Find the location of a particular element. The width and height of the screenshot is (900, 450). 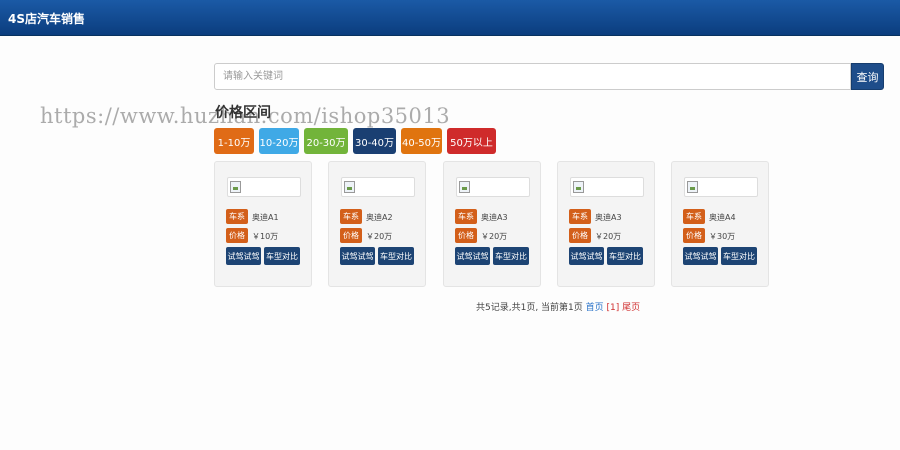

pagination-summary: 共5记录,共1页, 当前第1页 is located at coordinates (529, 308).